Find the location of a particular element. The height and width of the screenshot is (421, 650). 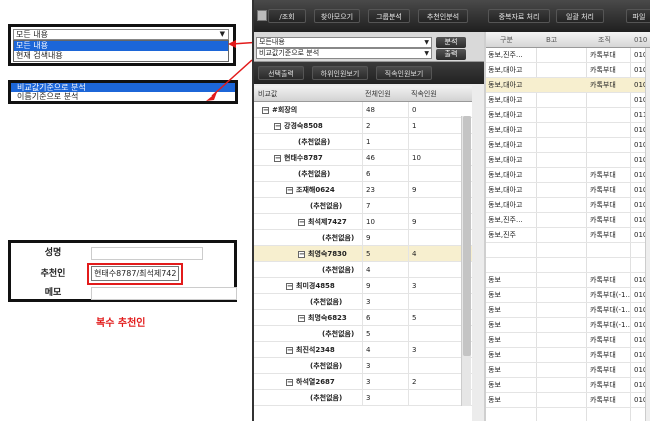

total-count: 5 is located at coordinates (385, 254).